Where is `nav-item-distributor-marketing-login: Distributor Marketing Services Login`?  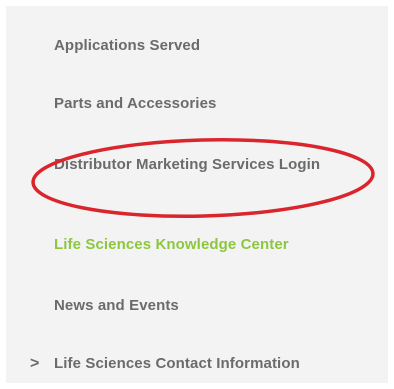 nav-item-distributor-marketing-login: Distributor Marketing Services Login is located at coordinates (204, 165).